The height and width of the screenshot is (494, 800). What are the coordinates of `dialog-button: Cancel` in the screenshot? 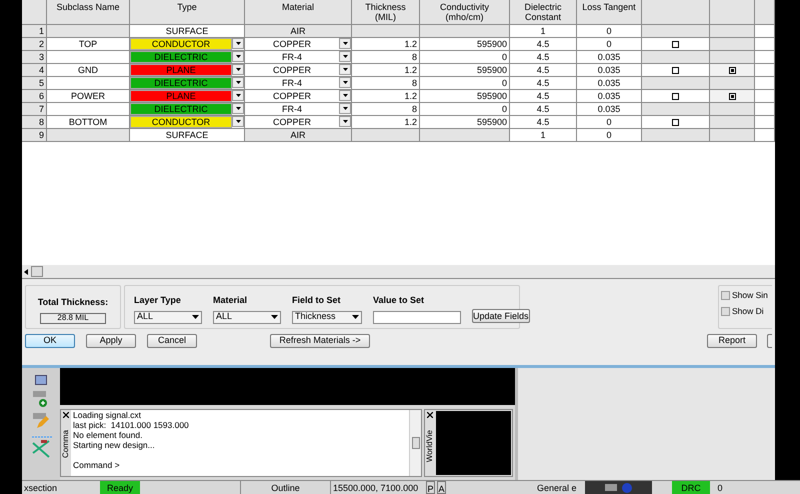 It's located at (172, 341).